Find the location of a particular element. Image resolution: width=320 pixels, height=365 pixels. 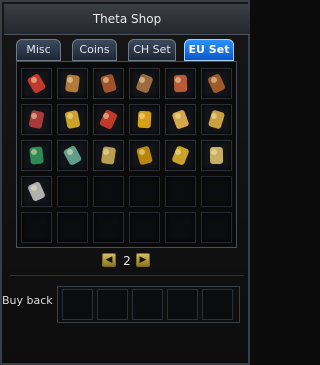

sword-item-icon is located at coordinates (180, 119).